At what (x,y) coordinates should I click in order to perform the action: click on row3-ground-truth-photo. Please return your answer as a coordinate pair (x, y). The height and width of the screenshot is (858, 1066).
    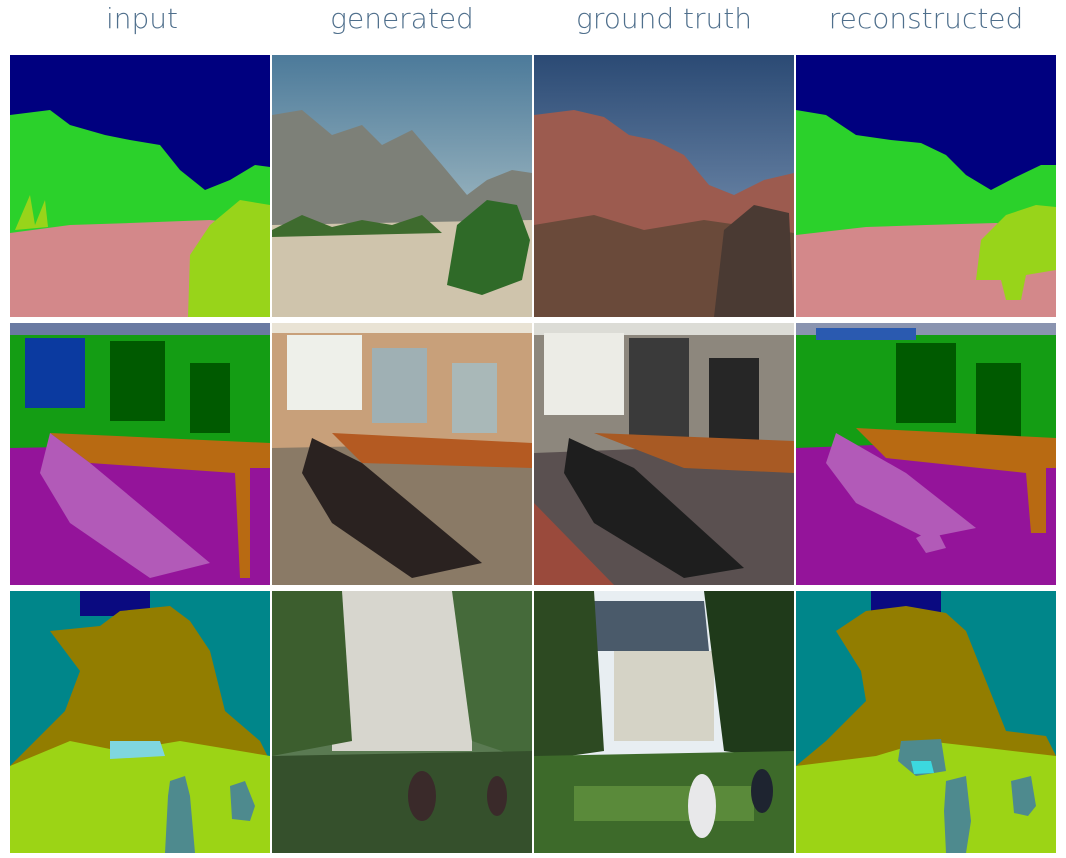
    Looking at the image, I should click on (664, 722).